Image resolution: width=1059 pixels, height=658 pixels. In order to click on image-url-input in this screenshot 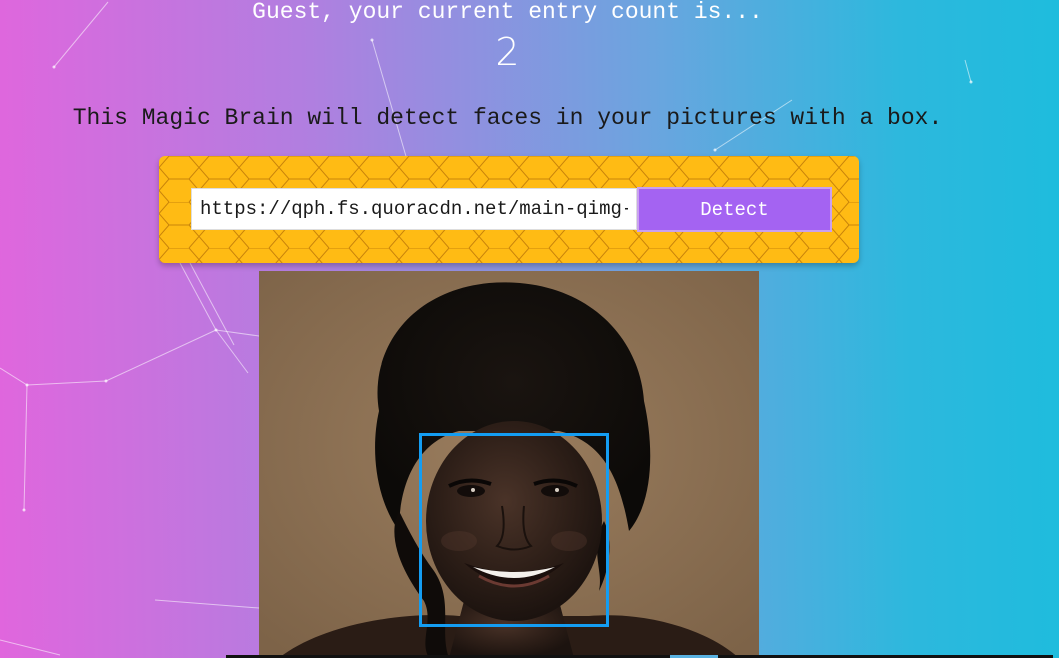, I will do `click(414, 209)`.